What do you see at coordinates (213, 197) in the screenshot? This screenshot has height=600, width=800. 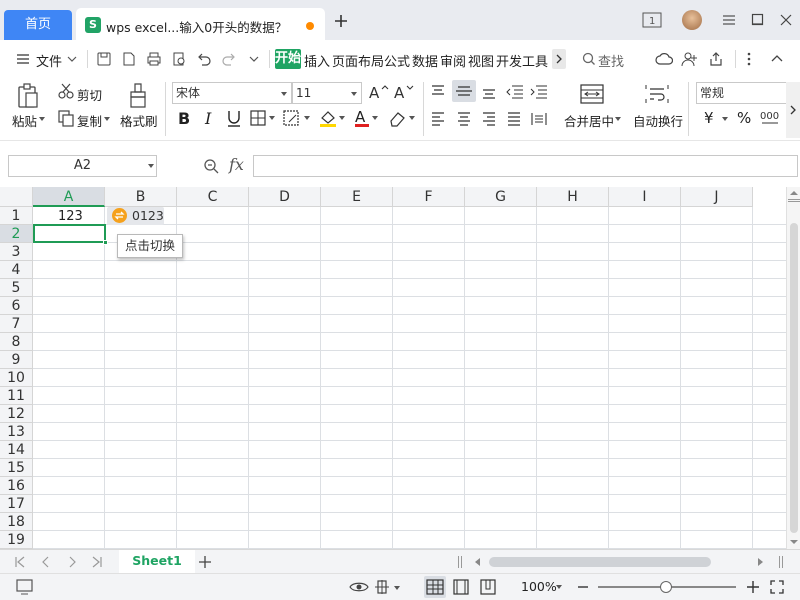 I see `column-header-c: C` at bounding box center [213, 197].